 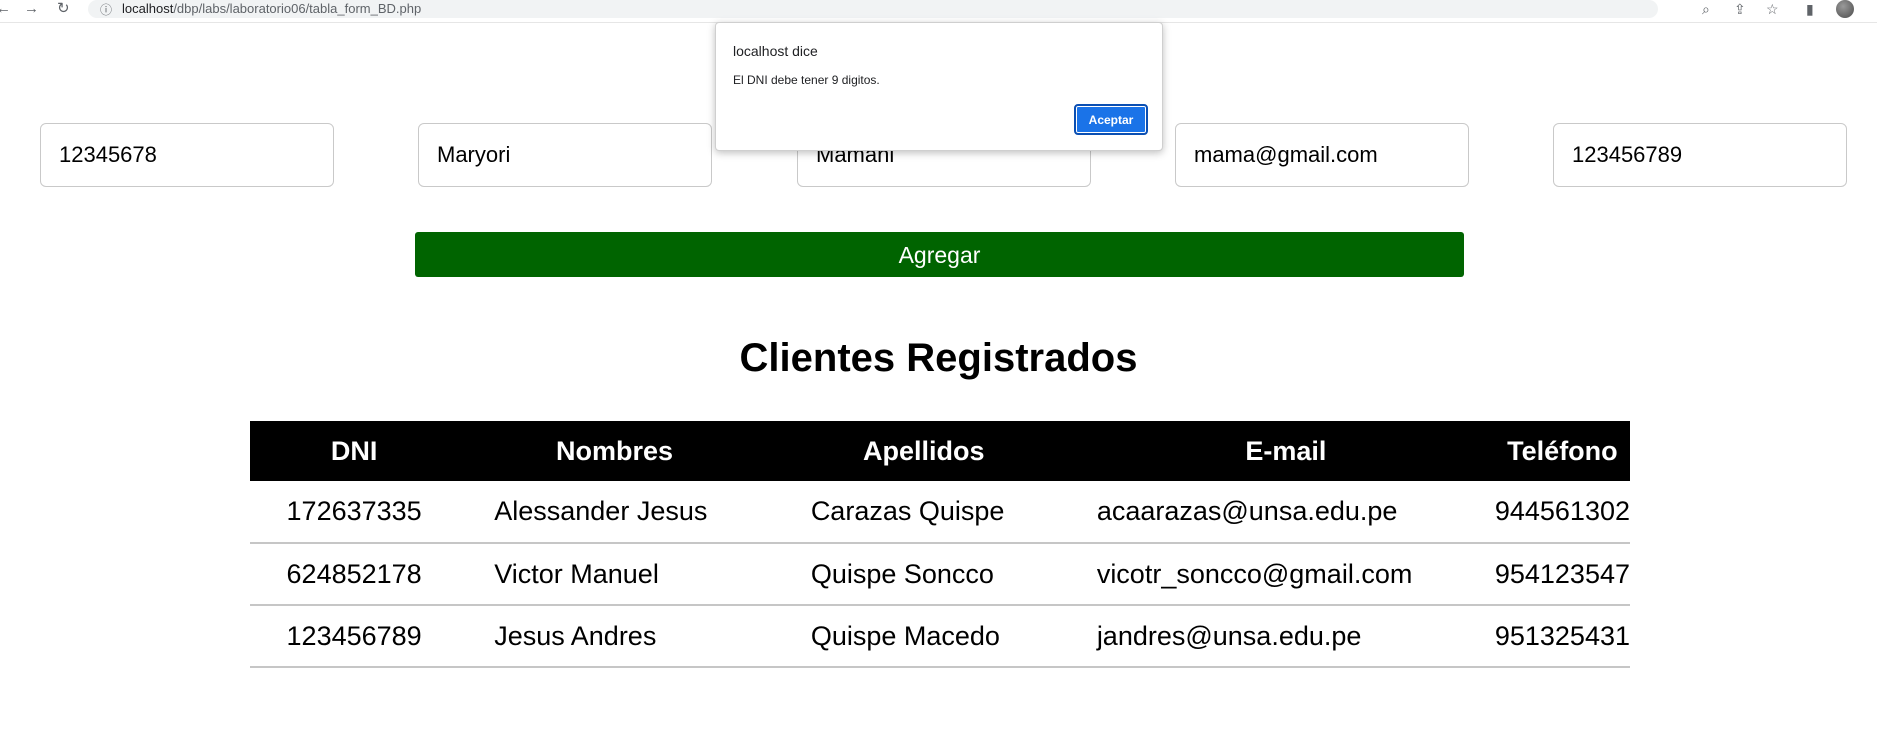 What do you see at coordinates (902, 573) in the screenshot?
I see `cell-apellidos: Quispe Soncco` at bounding box center [902, 573].